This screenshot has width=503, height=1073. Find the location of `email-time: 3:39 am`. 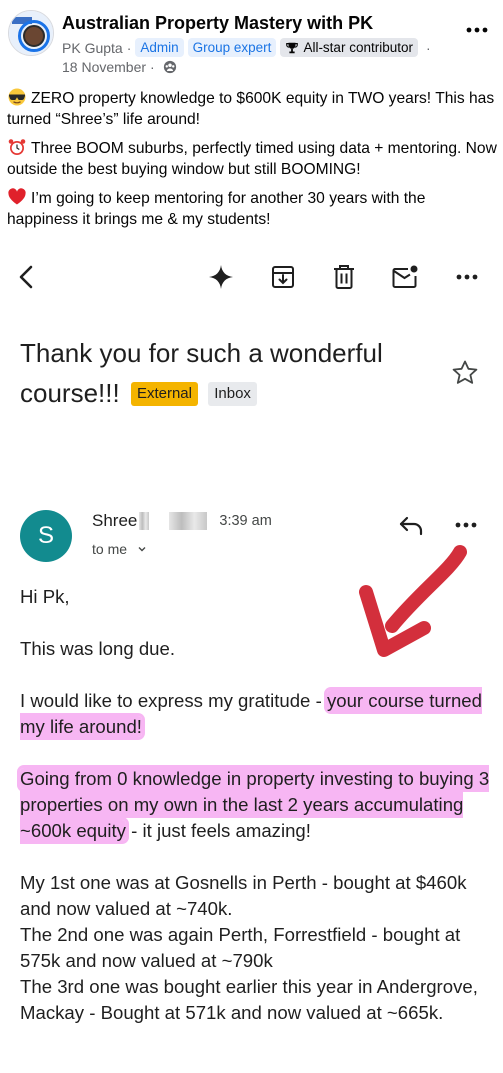

email-time: 3:39 am is located at coordinates (245, 521).